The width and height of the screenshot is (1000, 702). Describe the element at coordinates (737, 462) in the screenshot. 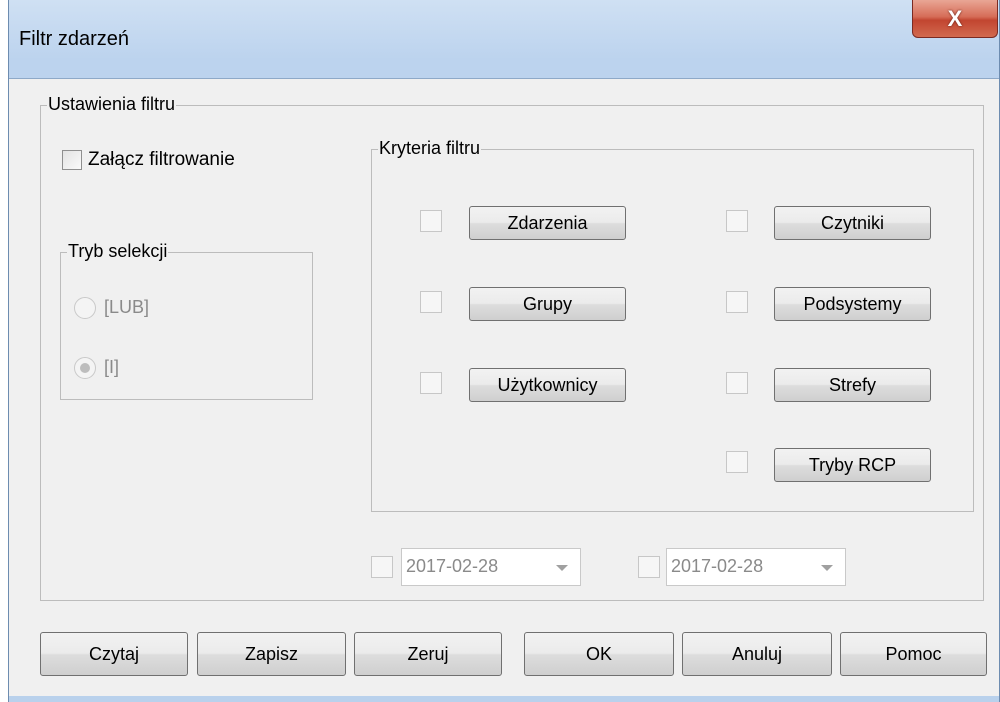

I see `criteria-checkbox-rcp-modes` at that location.